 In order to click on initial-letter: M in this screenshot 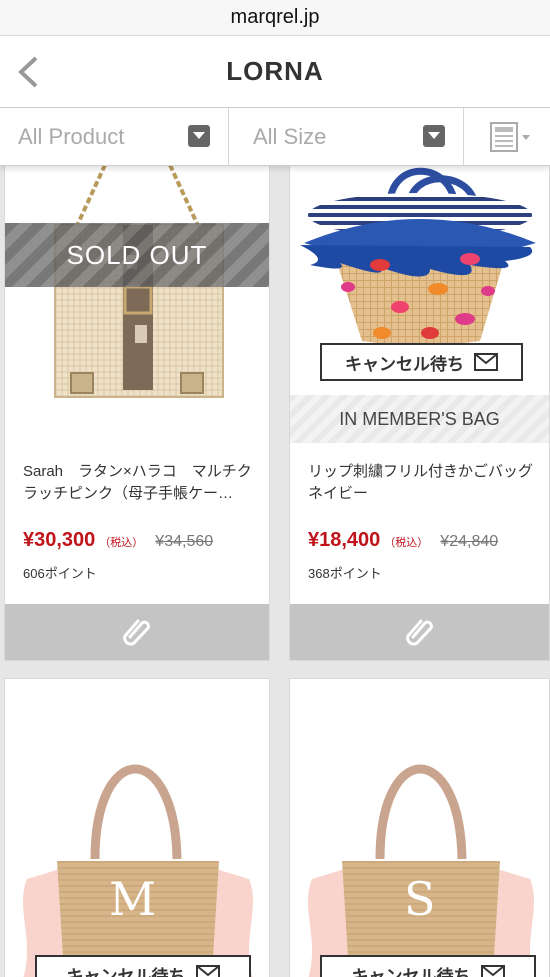, I will do `click(132, 899)`.